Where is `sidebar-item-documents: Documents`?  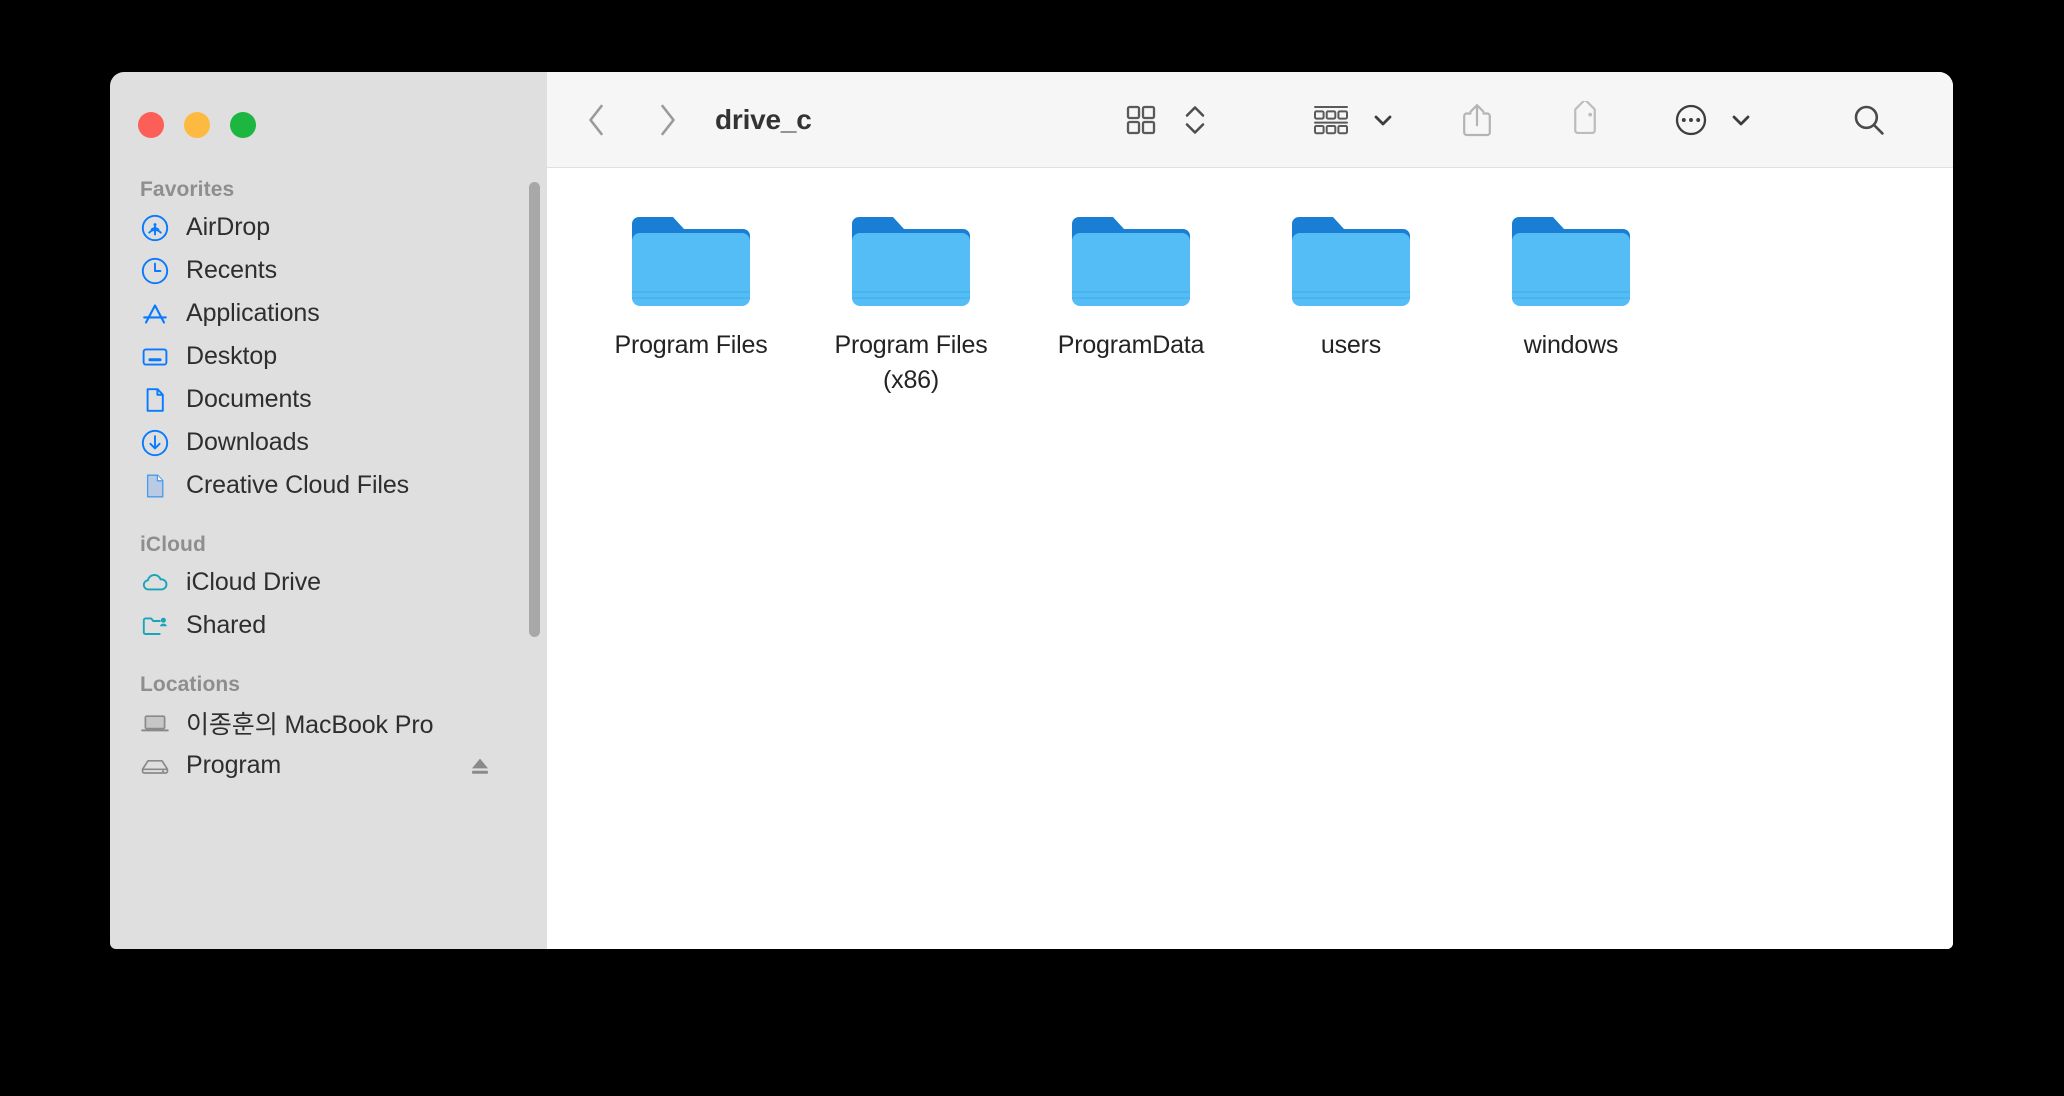 sidebar-item-documents: Documents is located at coordinates (328, 399).